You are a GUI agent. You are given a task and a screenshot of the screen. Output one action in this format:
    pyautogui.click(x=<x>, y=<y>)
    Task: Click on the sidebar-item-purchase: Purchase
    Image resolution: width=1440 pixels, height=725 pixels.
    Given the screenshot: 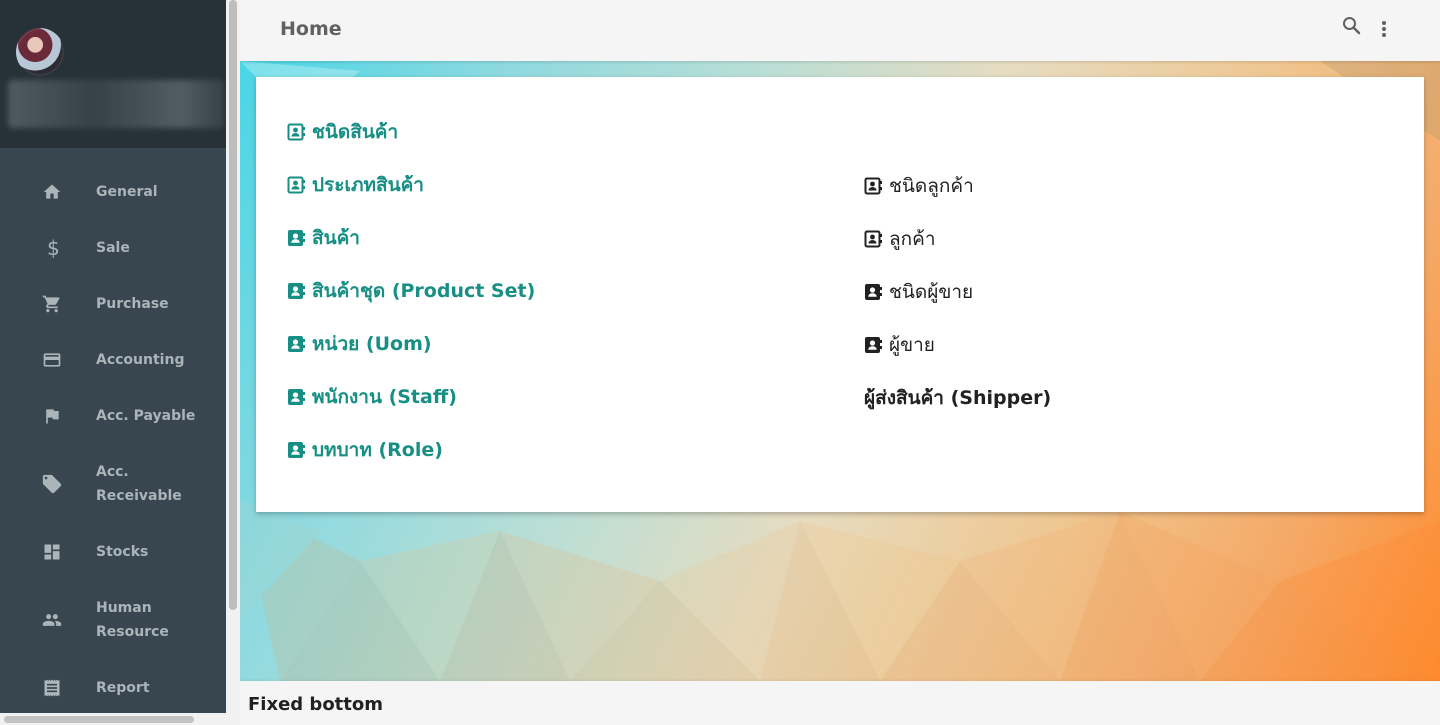 What is the action you would take?
    pyautogui.click(x=113, y=304)
    